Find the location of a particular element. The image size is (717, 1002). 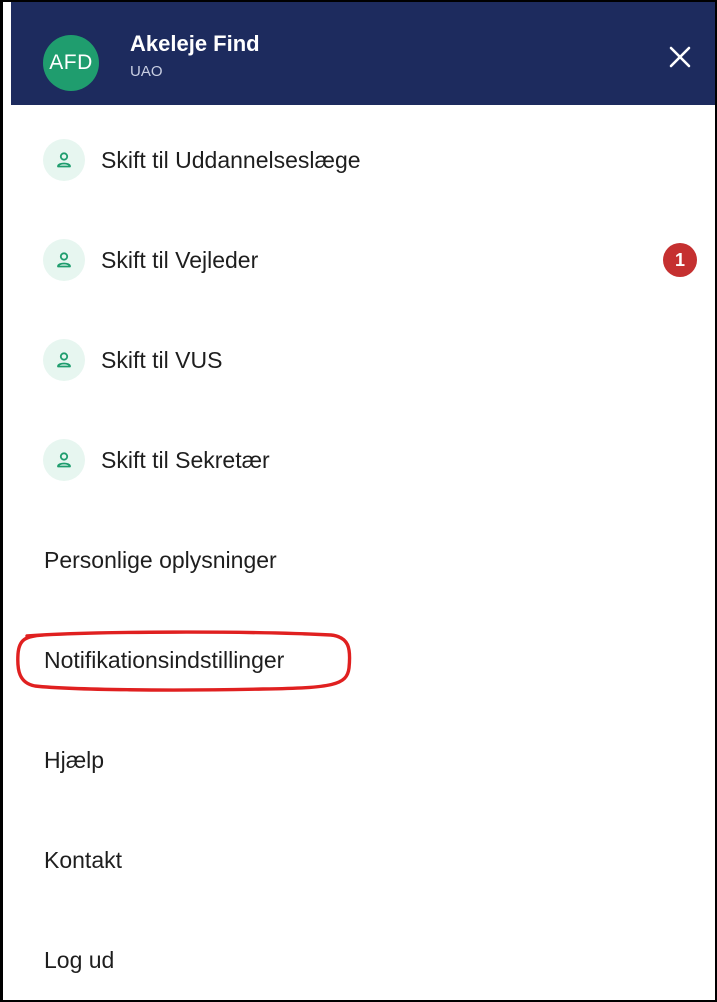

menu-item-contact: Kontakt is located at coordinates (363, 860).